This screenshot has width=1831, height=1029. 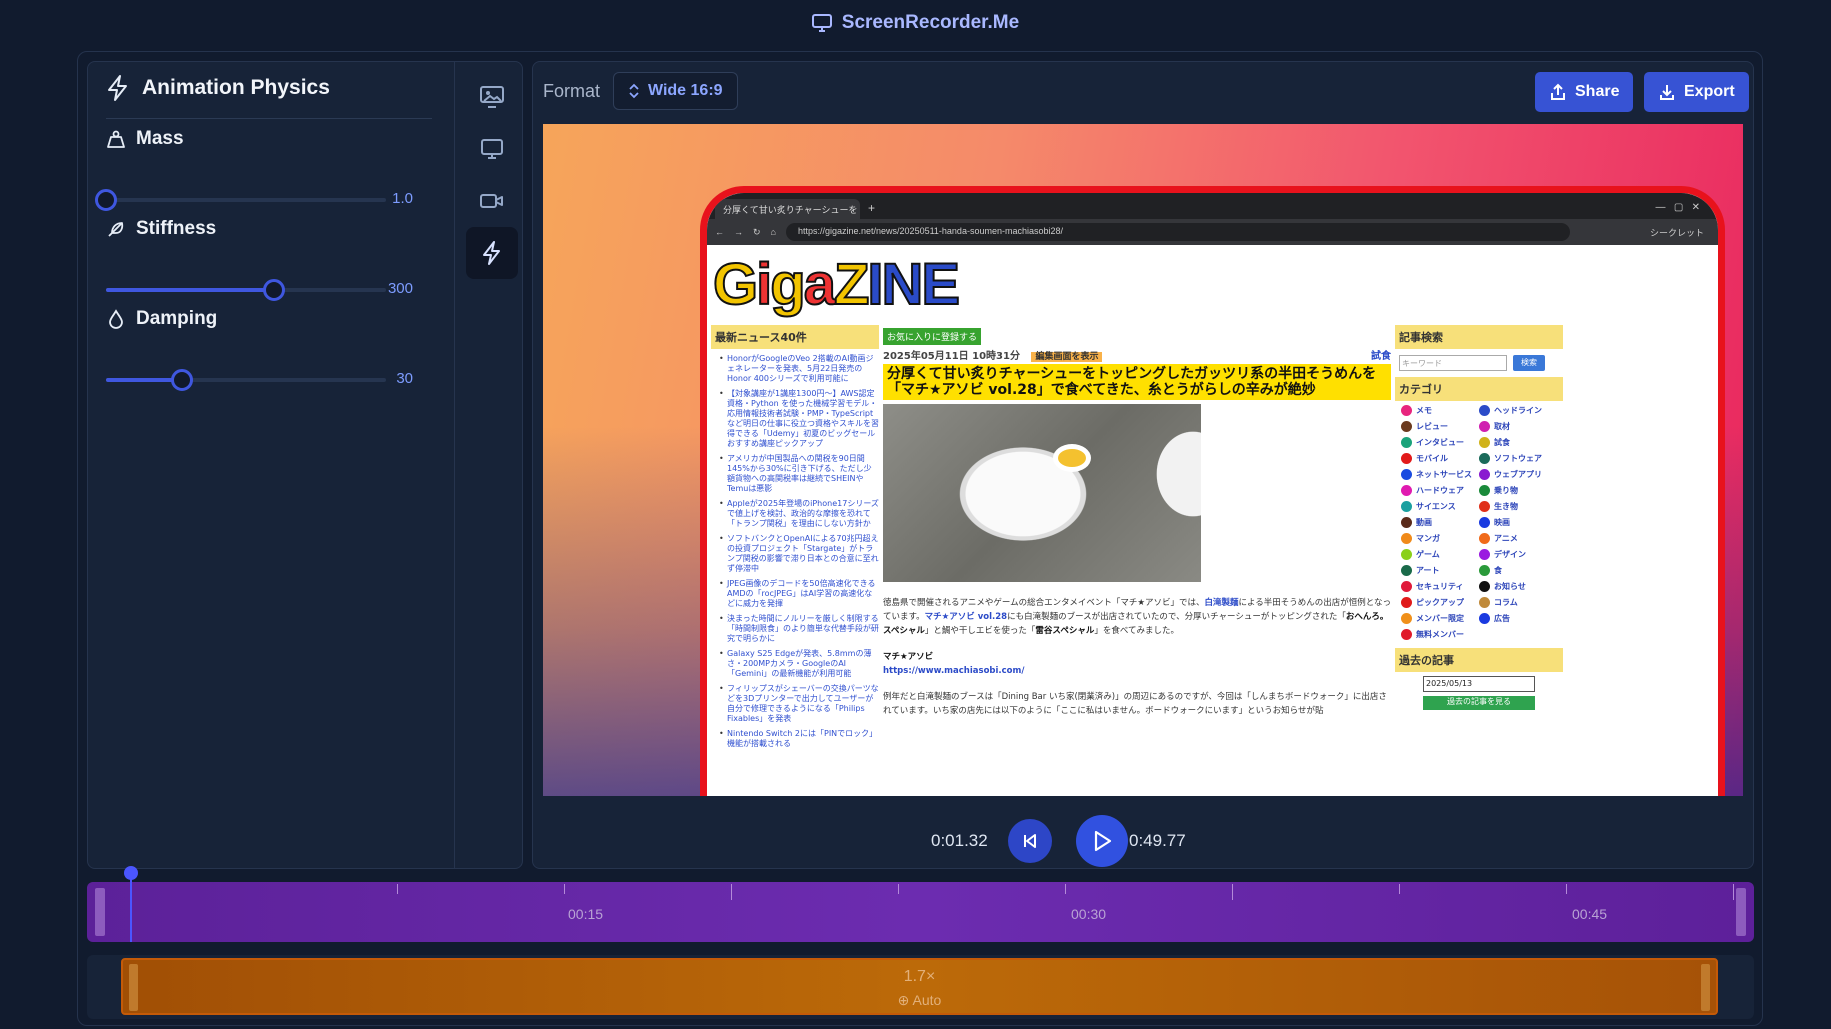 What do you see at coordinates (1440, 426) in the screenshot?
I see `category-item: レビュー` at bounding box center [1440, 426].